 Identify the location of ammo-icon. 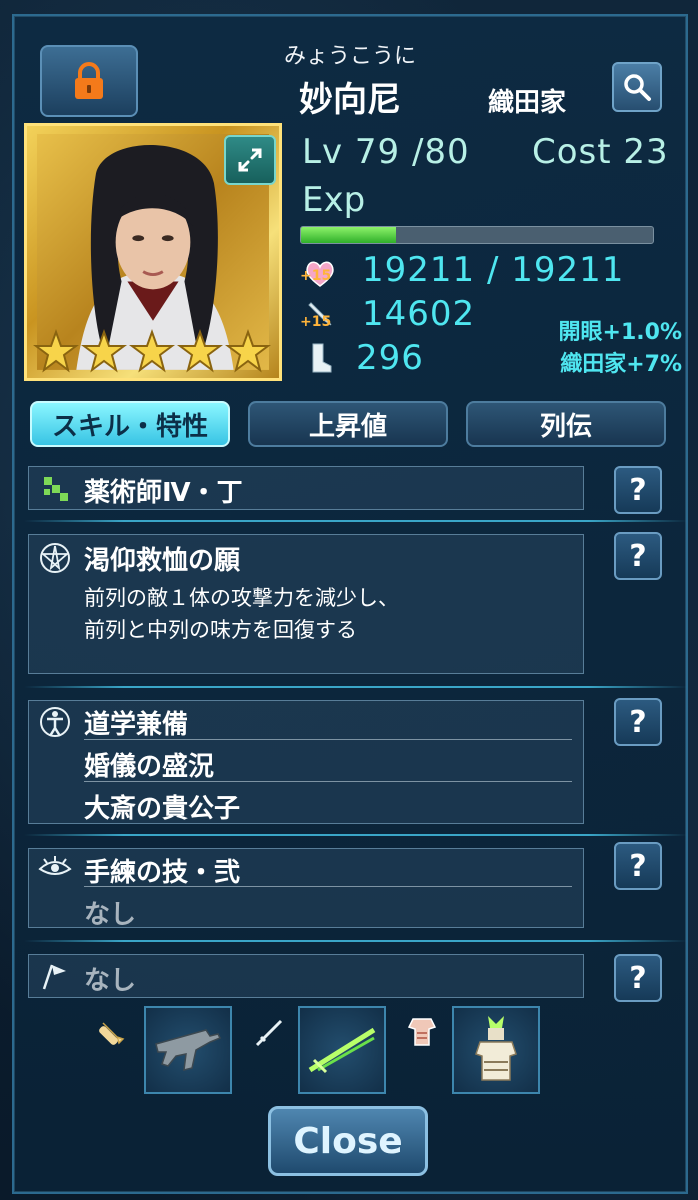
(112, 1032).